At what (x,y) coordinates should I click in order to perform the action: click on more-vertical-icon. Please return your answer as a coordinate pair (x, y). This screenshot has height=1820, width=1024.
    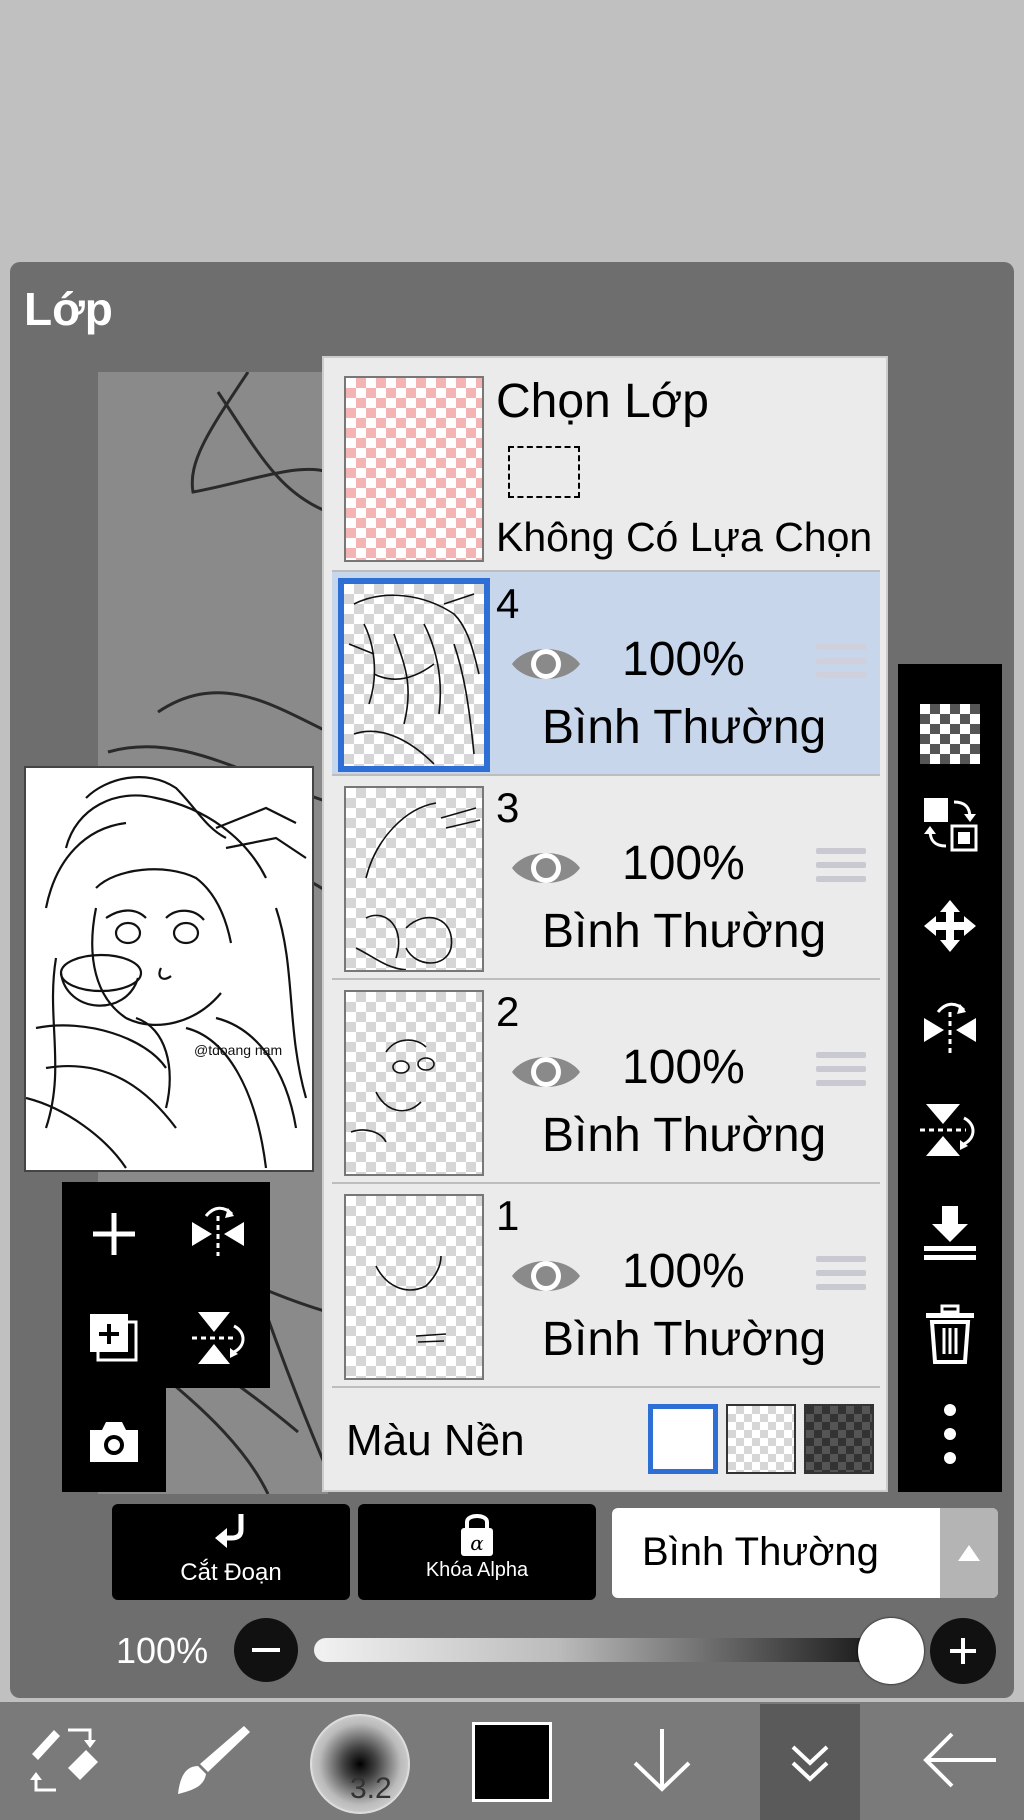
    Looking at the image, I should click on (950, 1434).